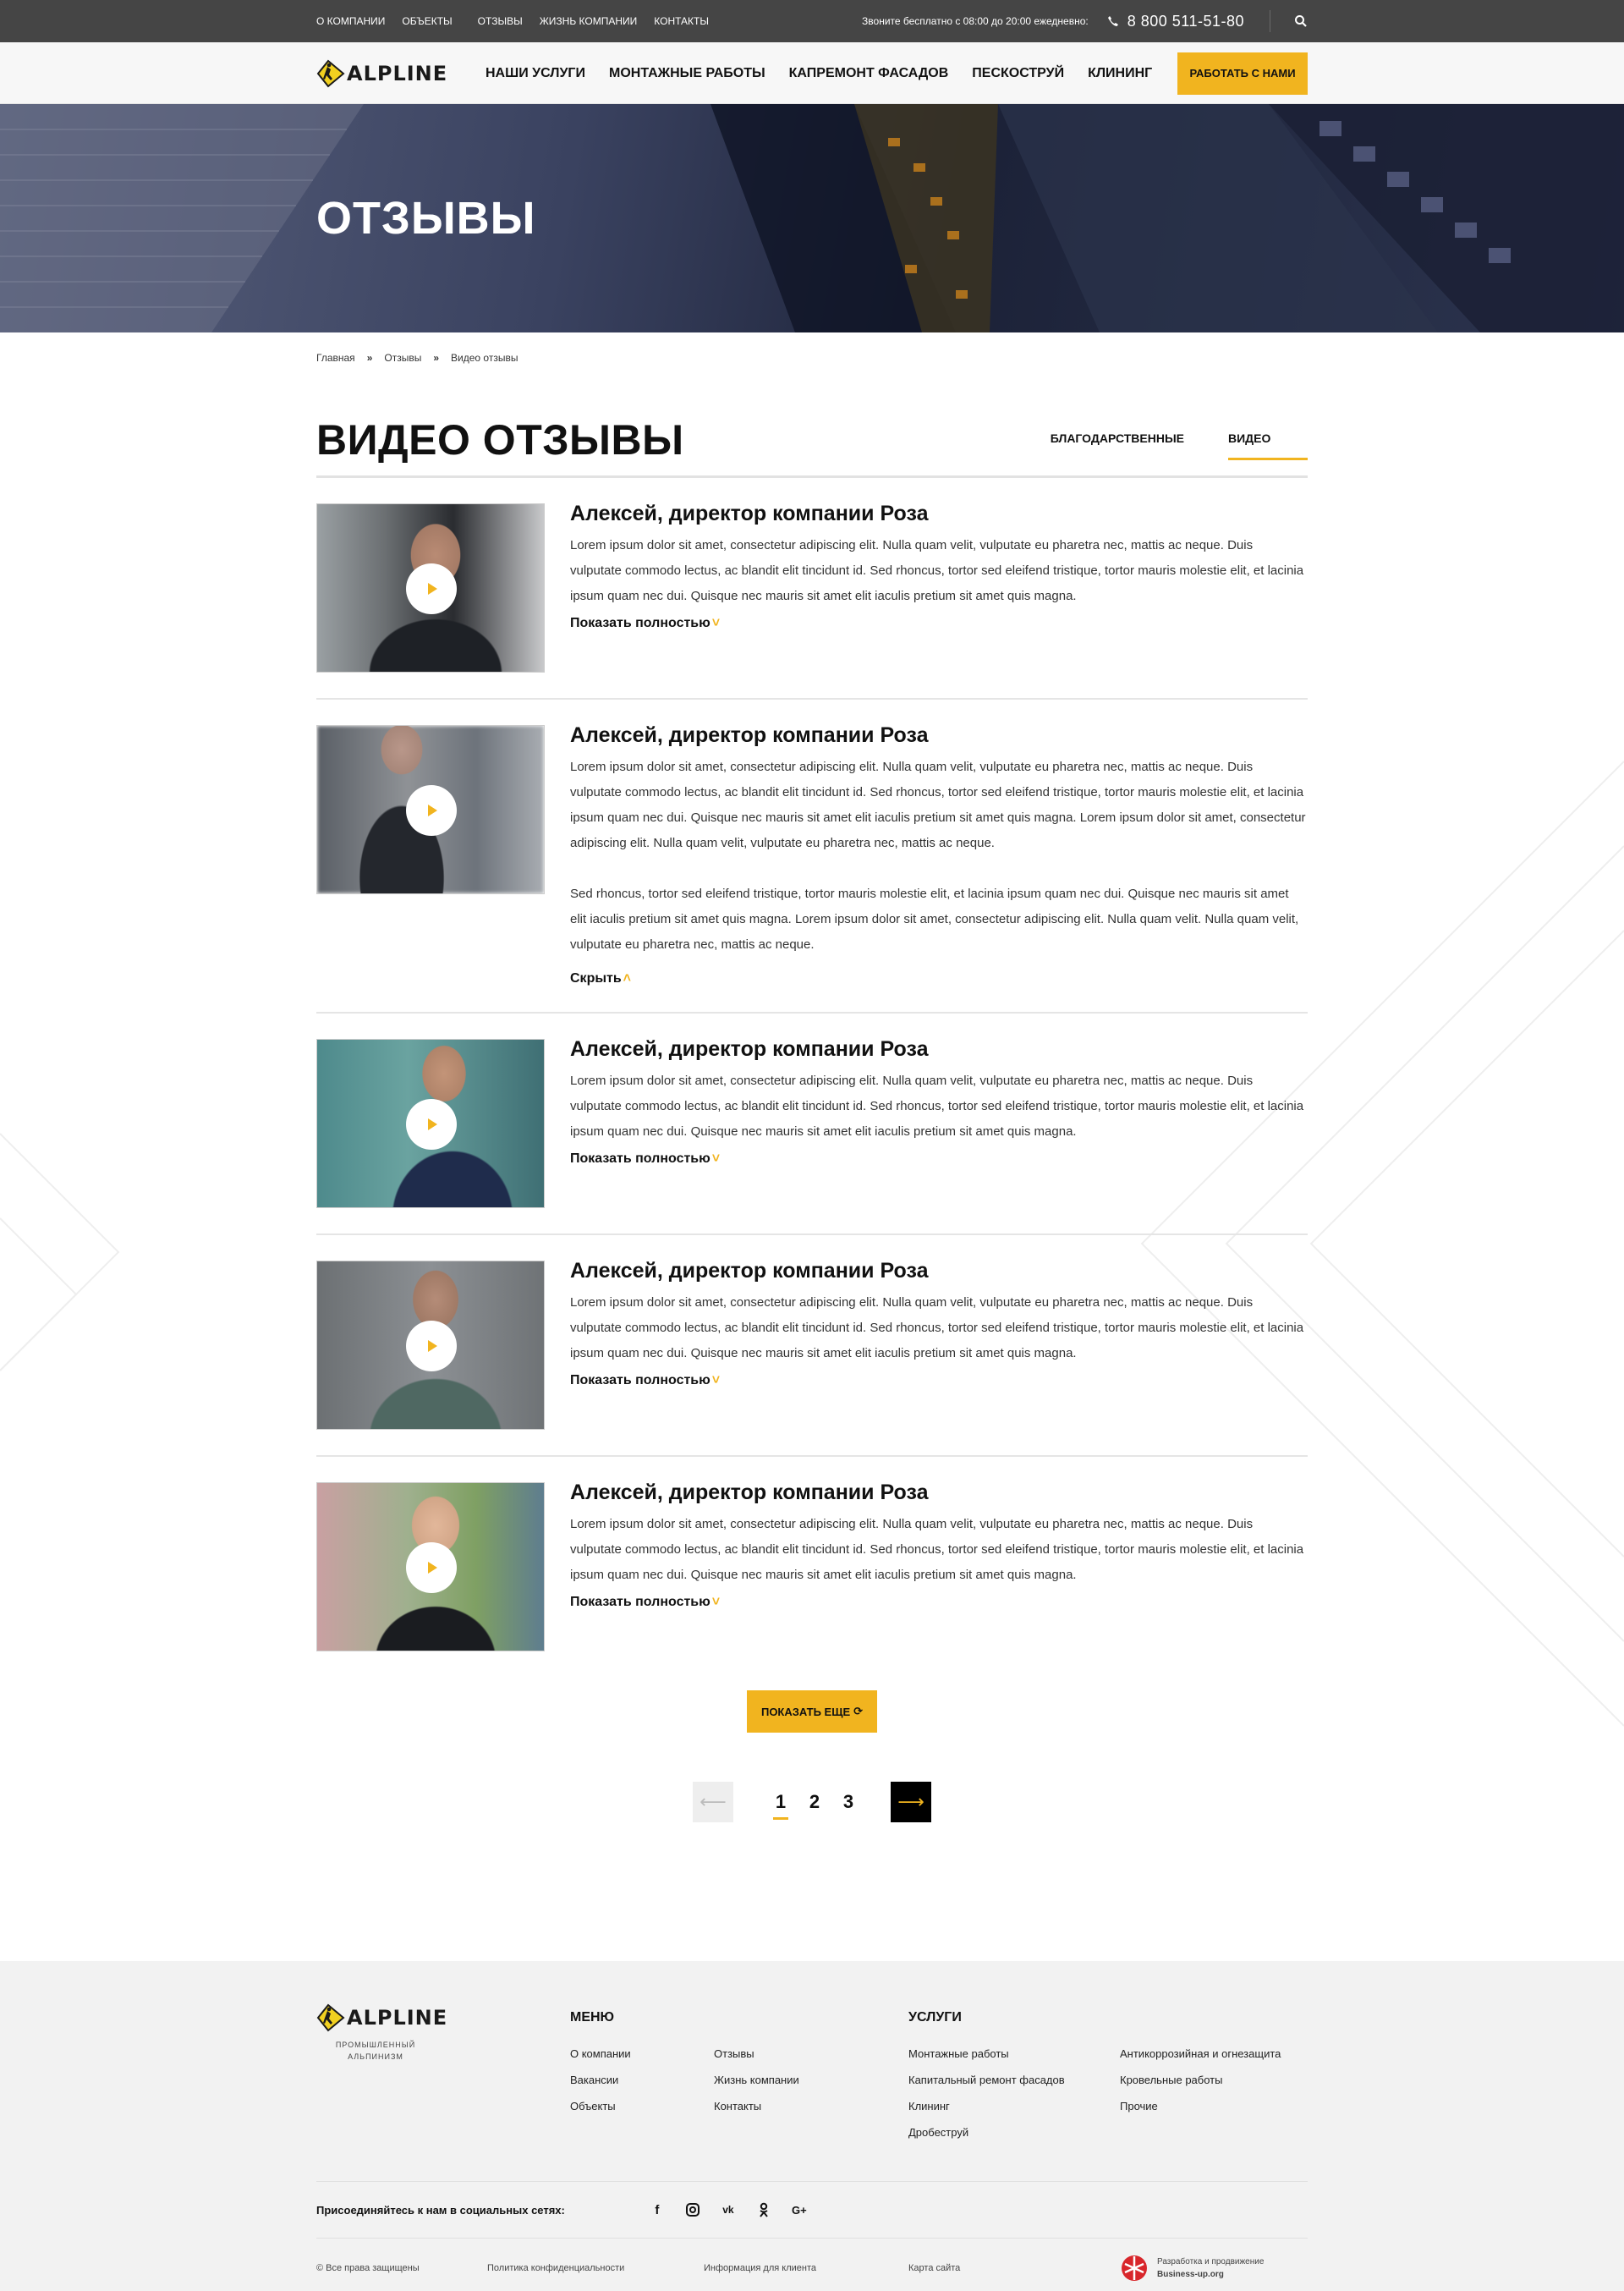 The image size is (1624, 2291). Describe the element at coordinates (642, 2106) in the screenshot. I see `footer-link-objects: Объекты` at that location.